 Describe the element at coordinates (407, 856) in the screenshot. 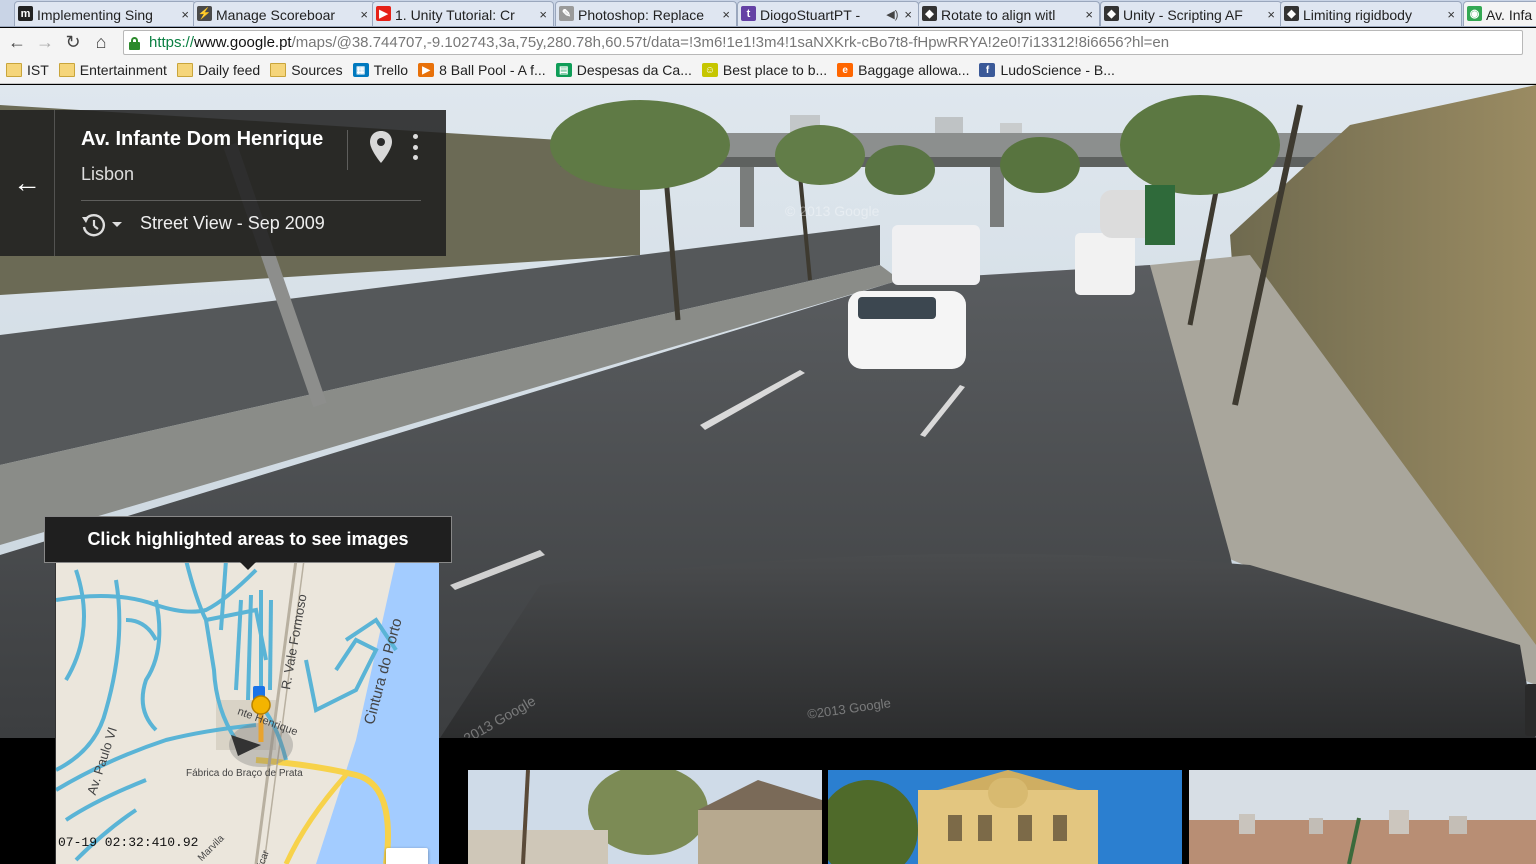

I see `zoom-control` at that location.